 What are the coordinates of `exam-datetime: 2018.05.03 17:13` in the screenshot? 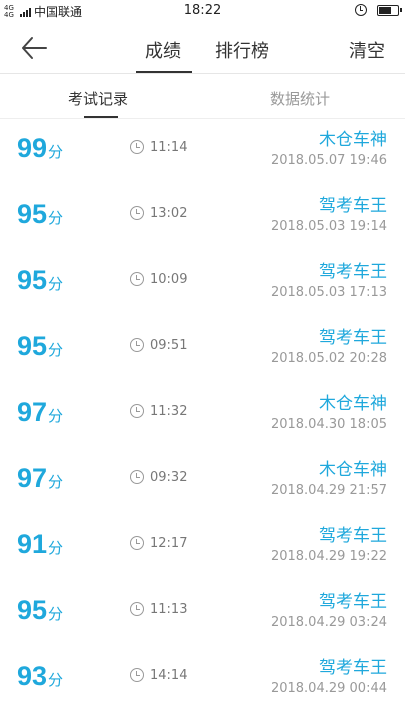 It's located at (329, 292).